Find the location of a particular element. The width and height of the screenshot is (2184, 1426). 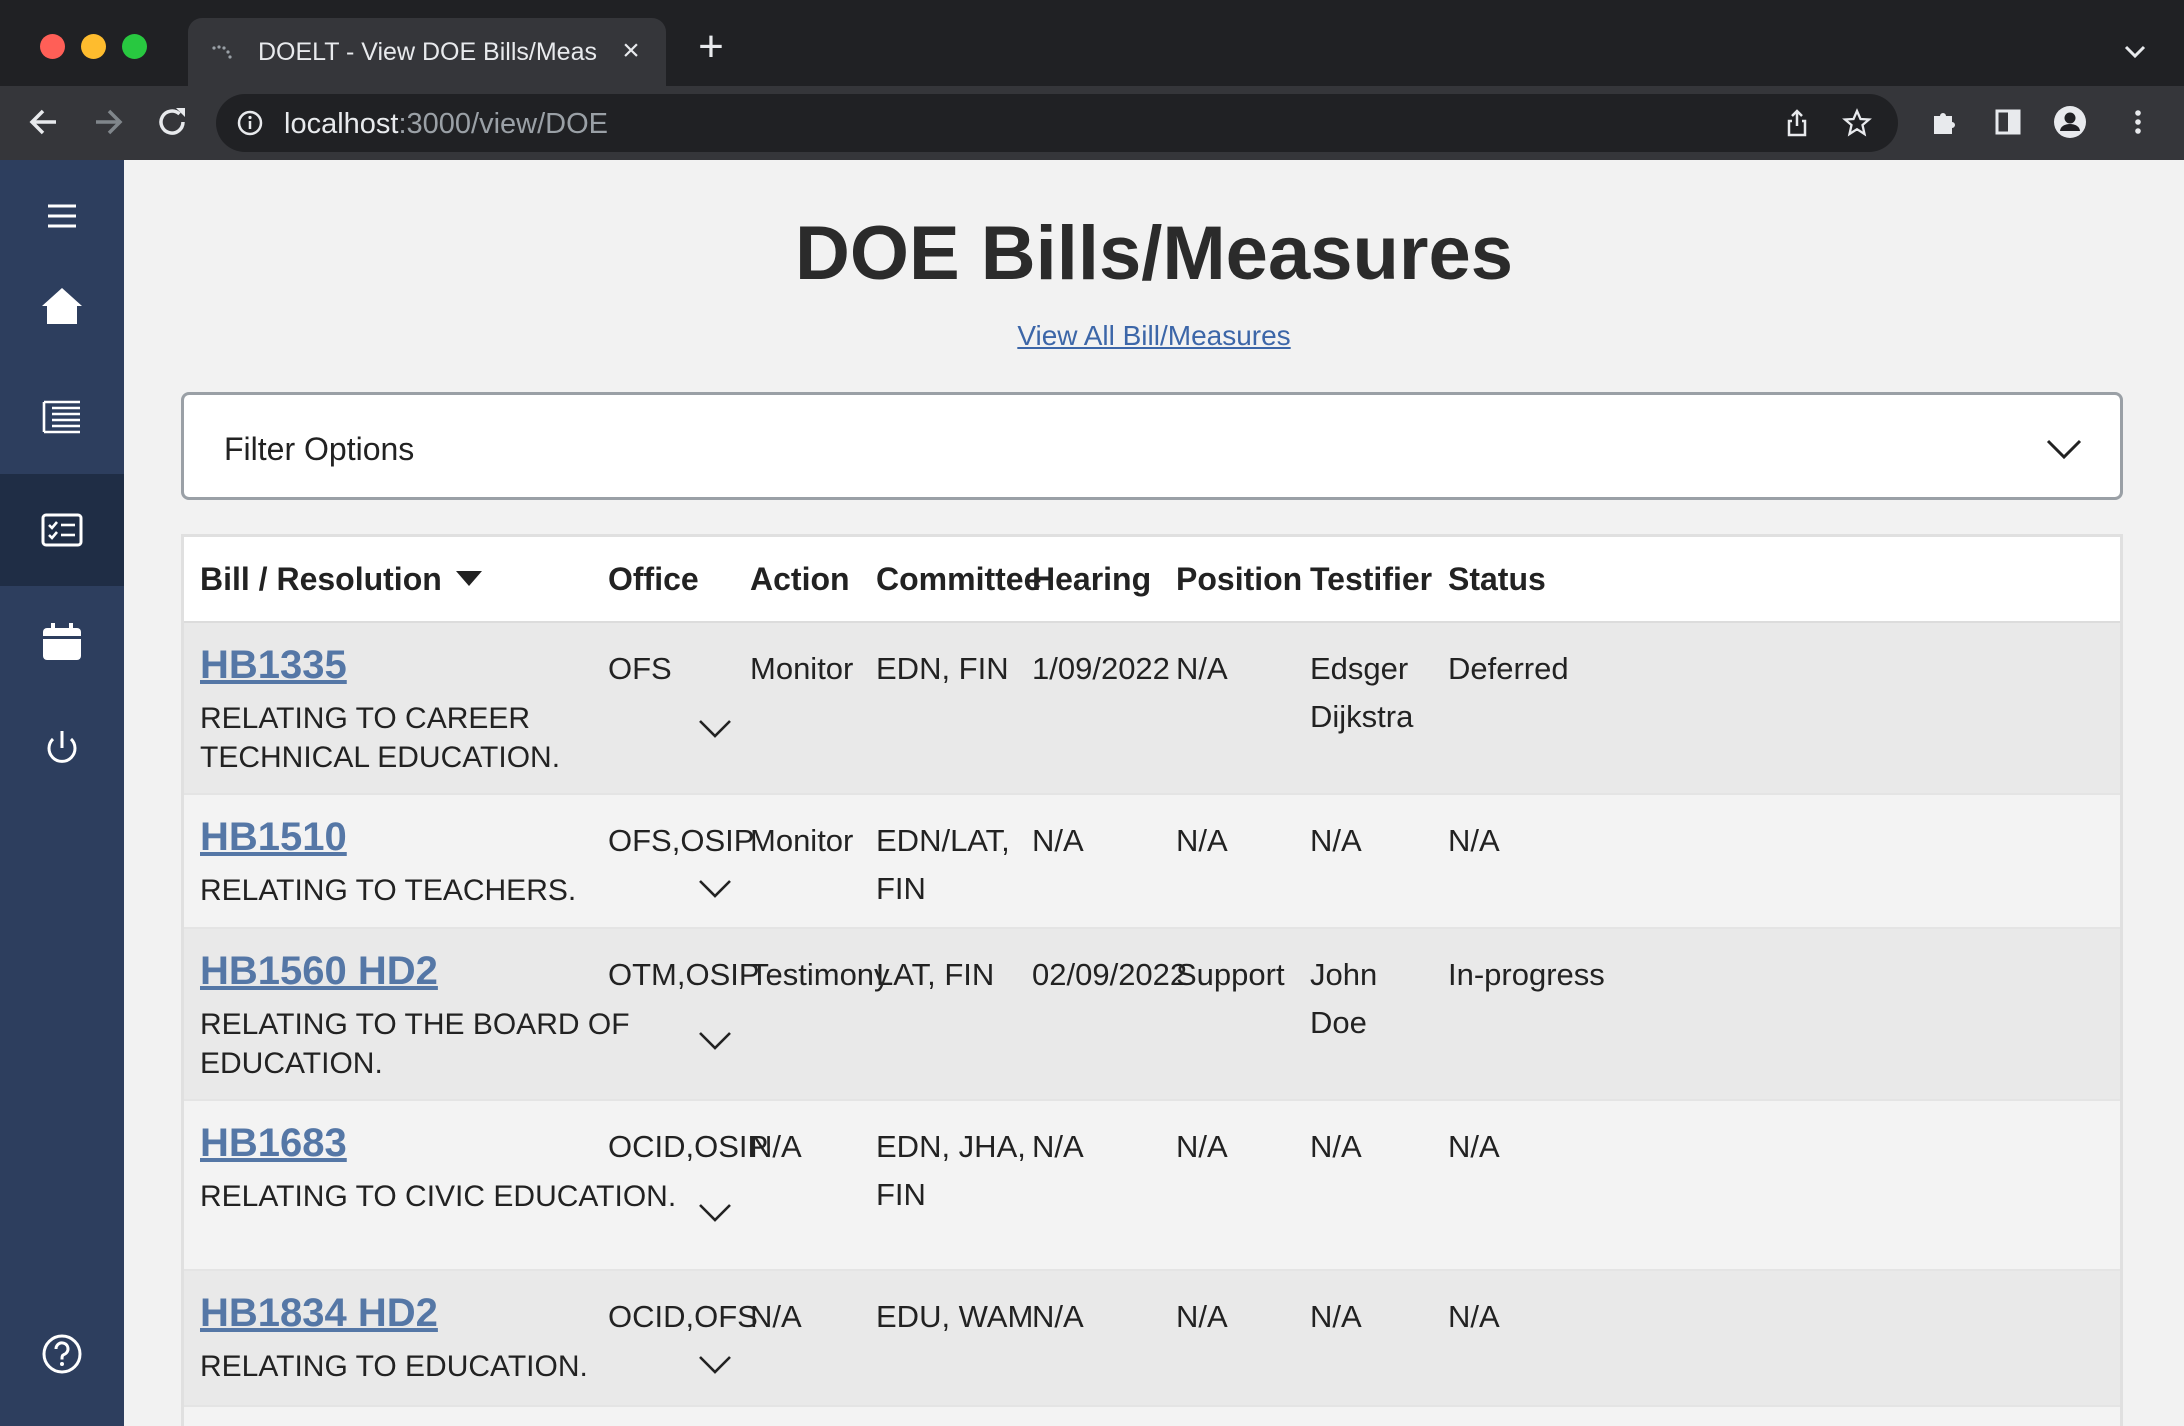

address-bar: localhost:3000/view/DOE is located at coordinates (1057, 123).